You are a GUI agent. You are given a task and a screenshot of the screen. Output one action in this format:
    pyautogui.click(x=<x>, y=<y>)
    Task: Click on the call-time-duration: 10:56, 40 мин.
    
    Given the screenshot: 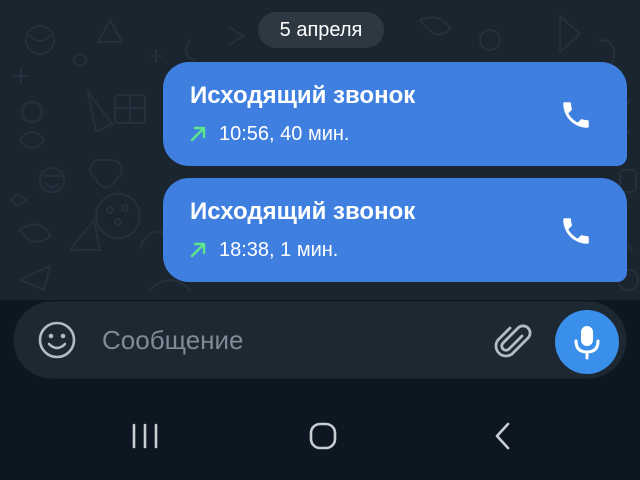 What is the action you would take?
    pyautogui.click(x=284, y=134)
    